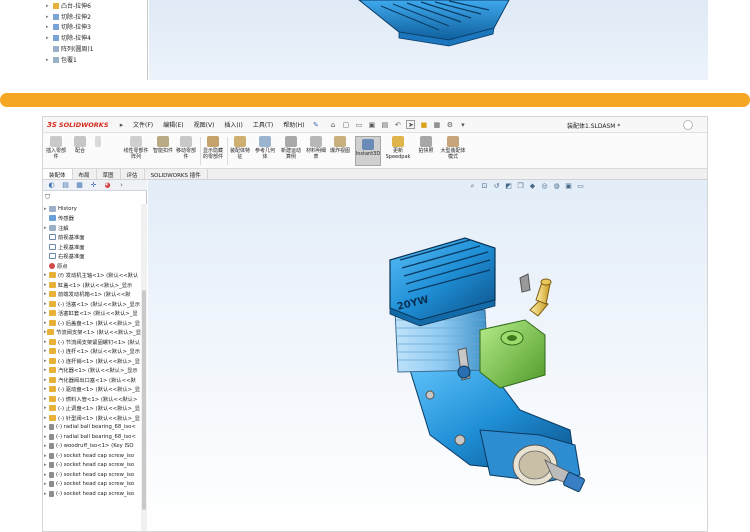 The width and height of the screenshot is (750, 532). What do you see at coordinates (544, 186) in the screenshot?
I see `hide-show-icon: ◎` at bounding box center [544, 186].